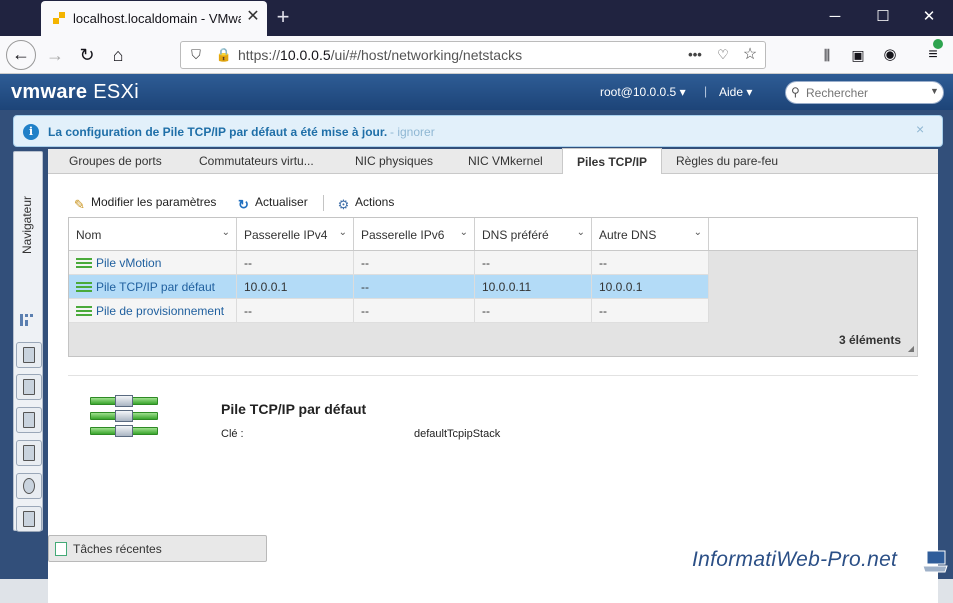  I want to click on banner-ignore-link: - ignorer, so click(412, 132).